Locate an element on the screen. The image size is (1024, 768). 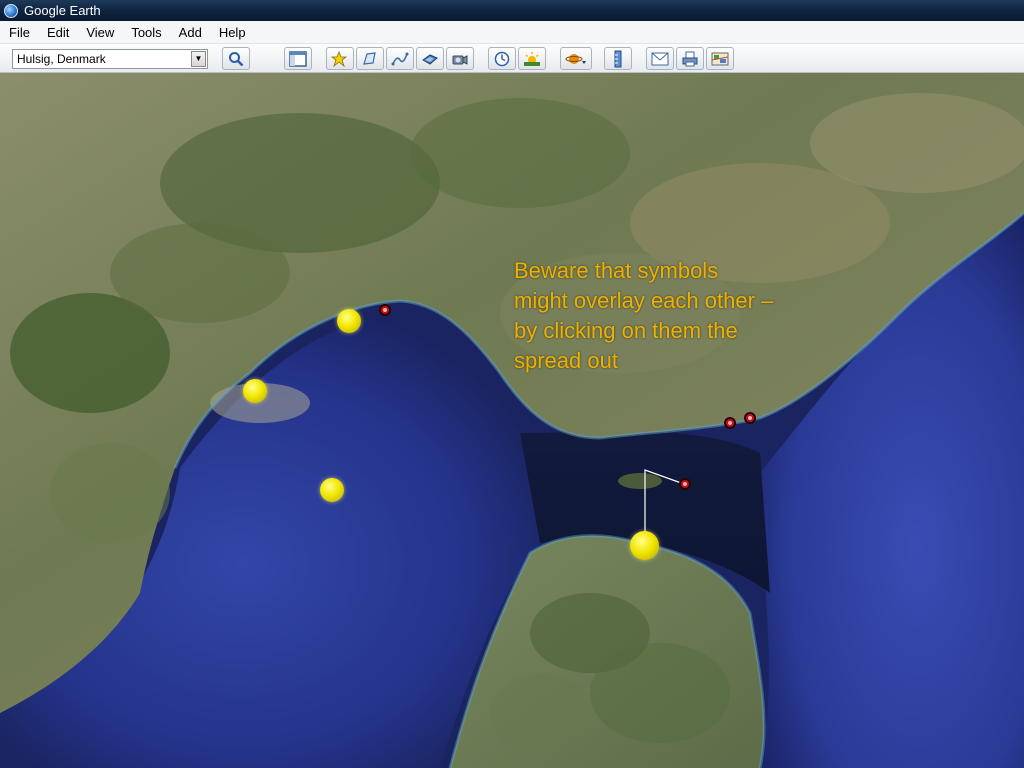
sun-icon is located at coordinates (532, 58).